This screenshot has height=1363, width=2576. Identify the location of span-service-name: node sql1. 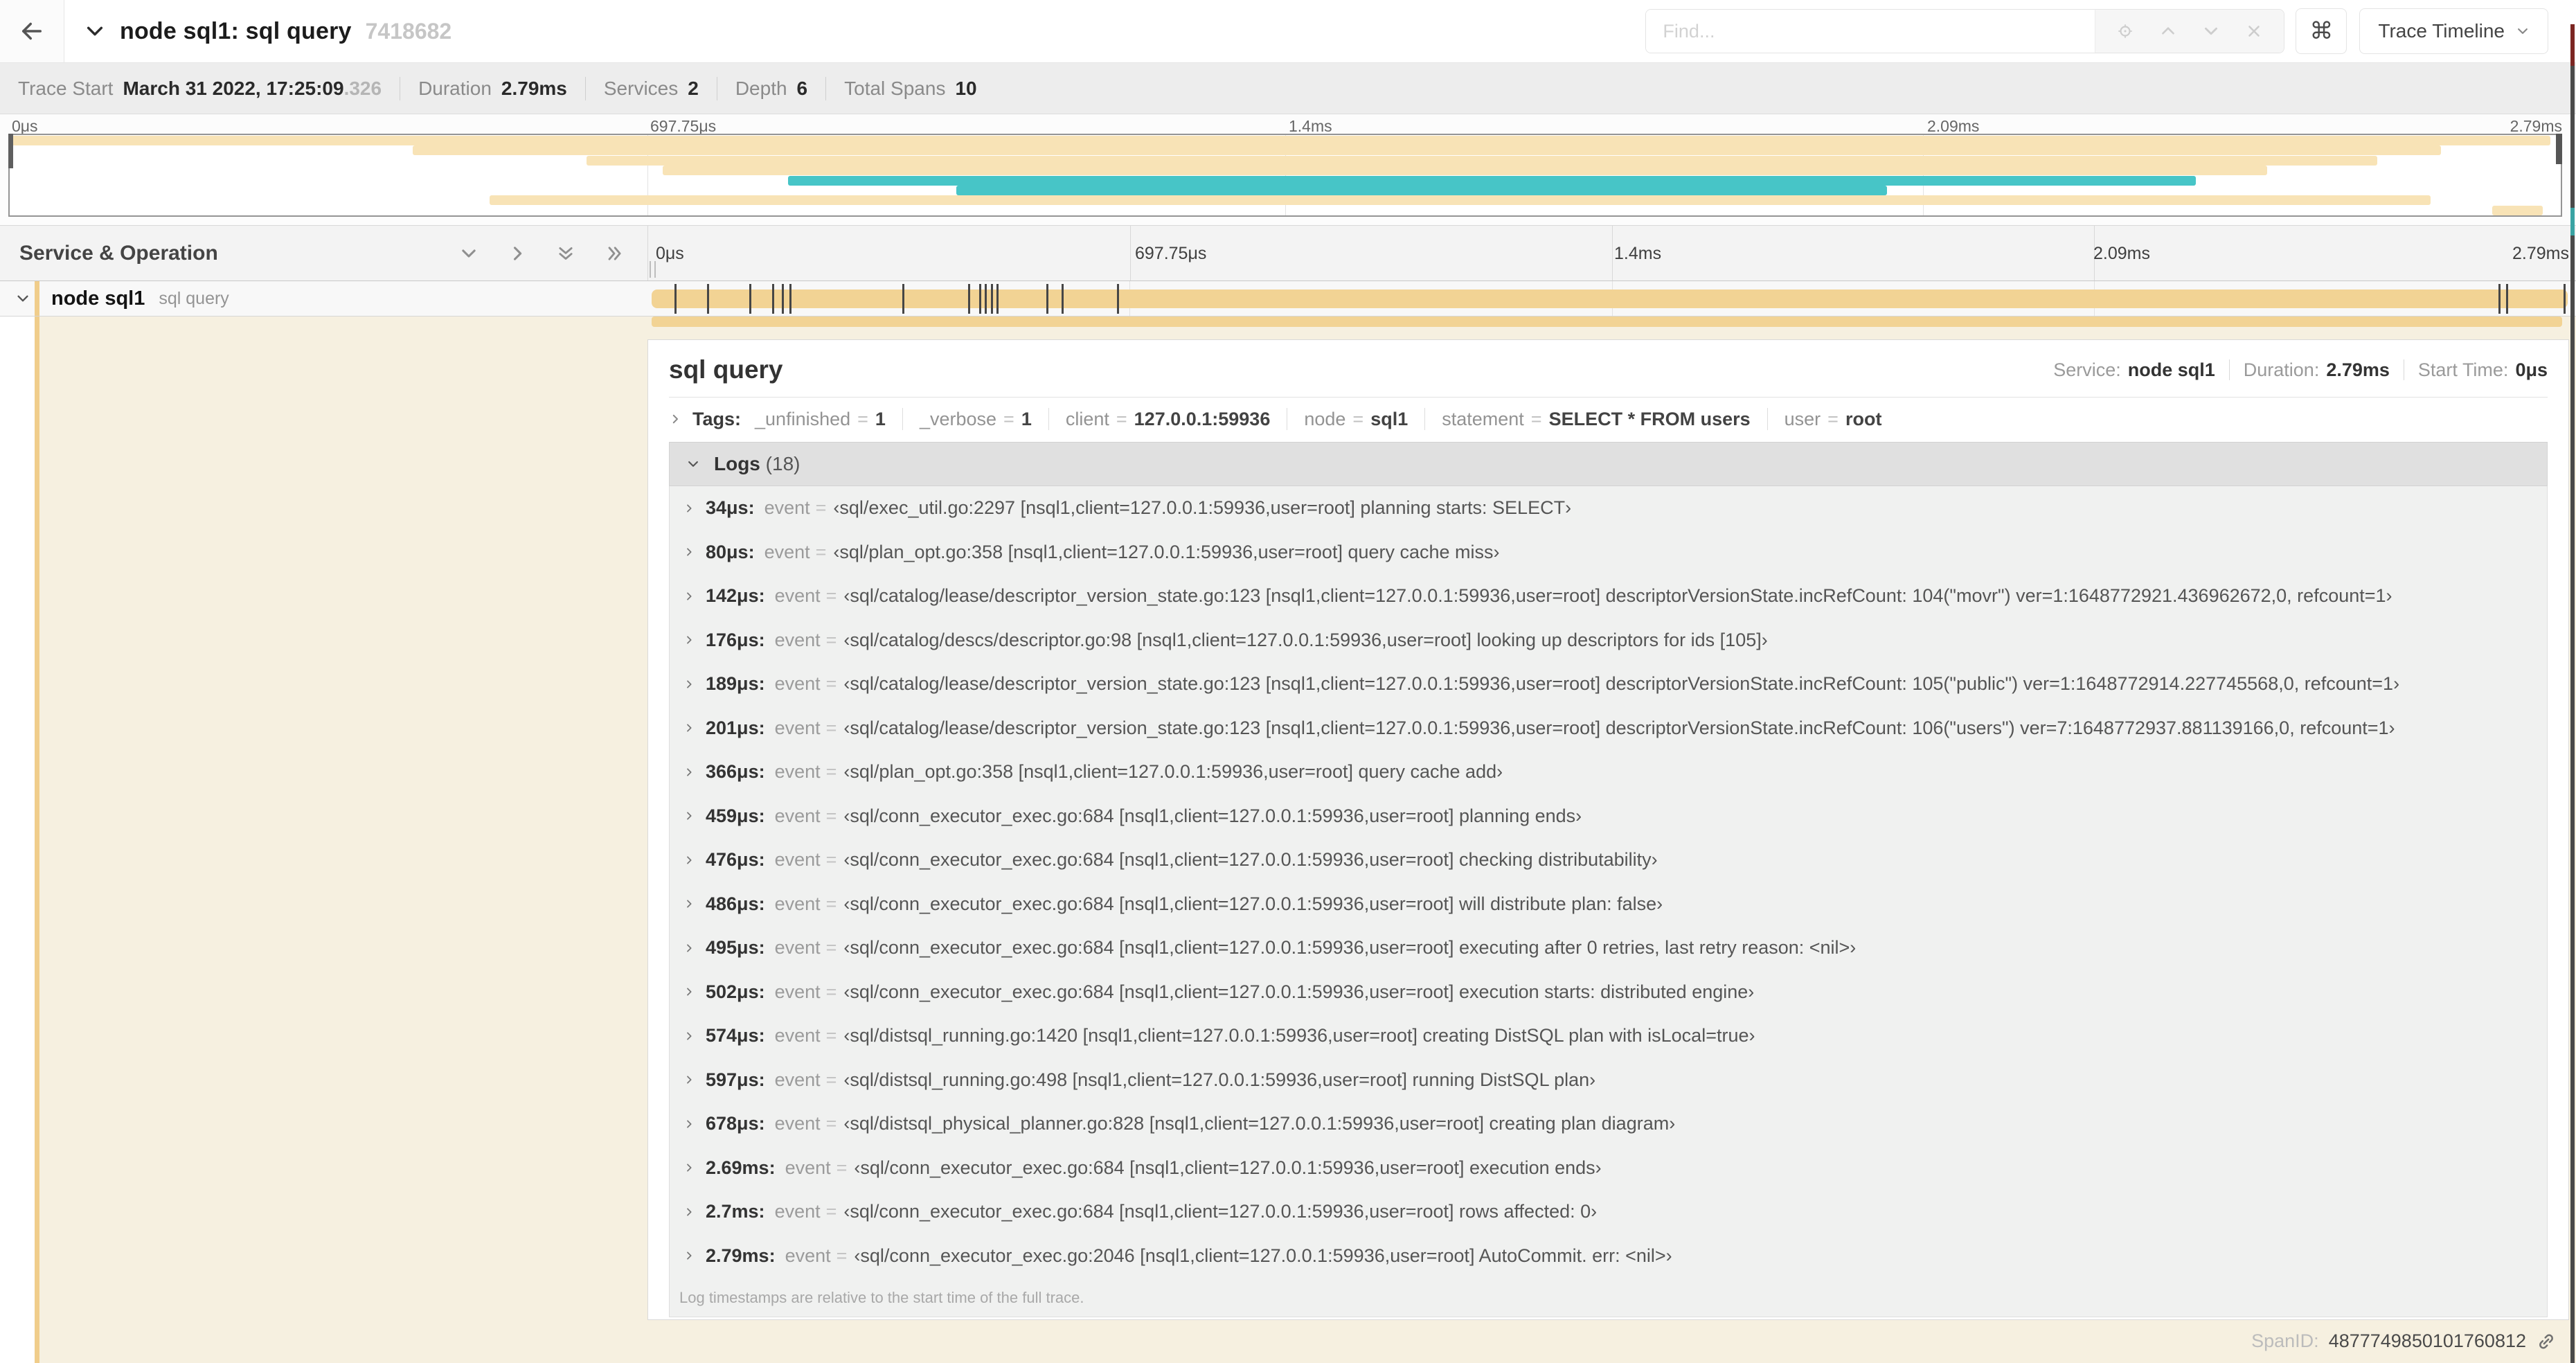
(98, 298).